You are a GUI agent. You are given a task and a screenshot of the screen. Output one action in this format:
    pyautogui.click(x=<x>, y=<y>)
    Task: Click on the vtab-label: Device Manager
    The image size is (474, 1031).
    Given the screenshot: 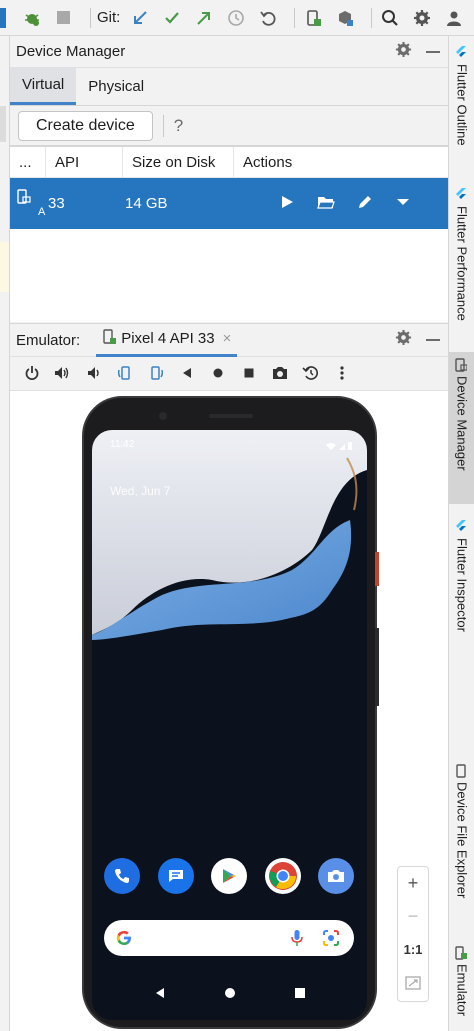 What is the action you would take?
    pyautogui.click(x=462, y=423)
    